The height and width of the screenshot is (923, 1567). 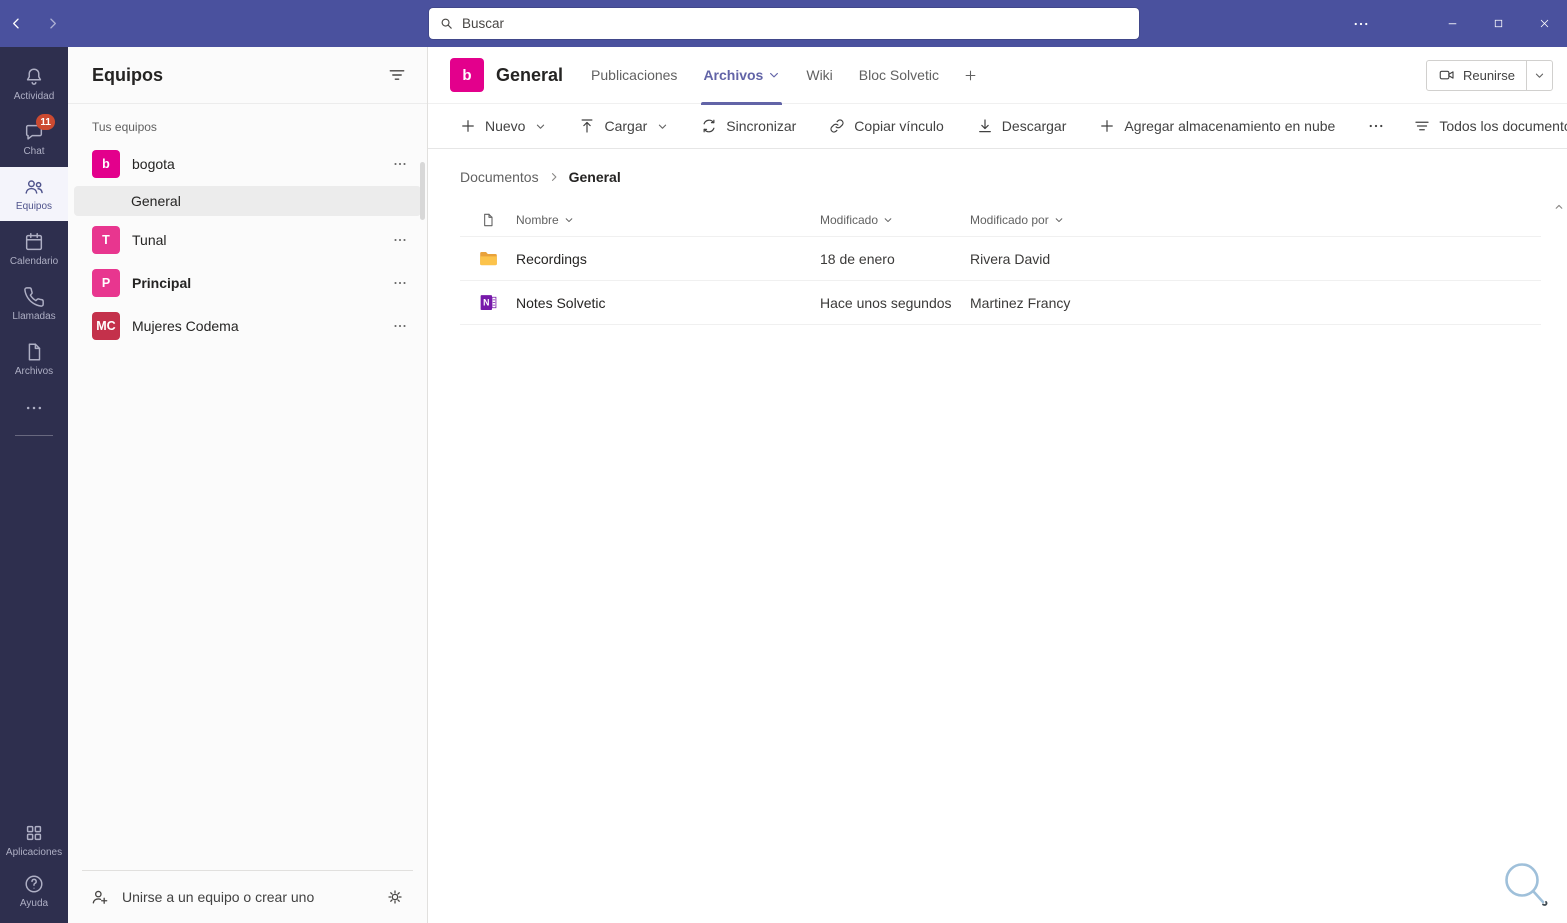 What do you see at coordinates (1216, 126) in the screenshot?
I see `add-cloud-storage-button: Agregar almacenamiento en nube` at bounding box center [1216, 126].